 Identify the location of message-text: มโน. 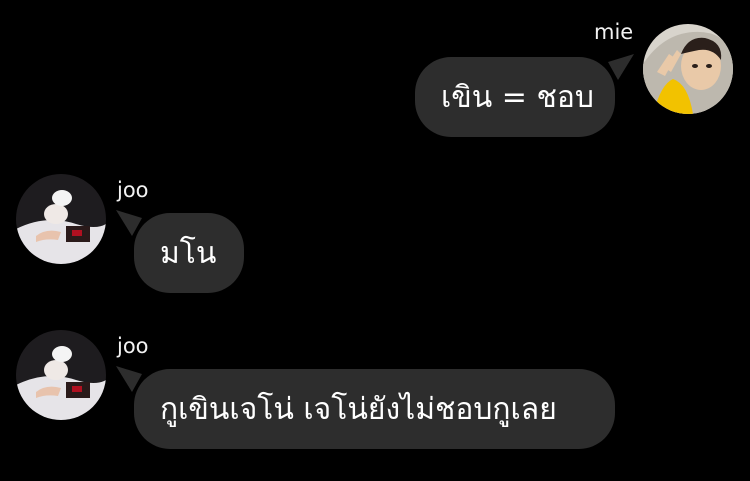
(188, 253).